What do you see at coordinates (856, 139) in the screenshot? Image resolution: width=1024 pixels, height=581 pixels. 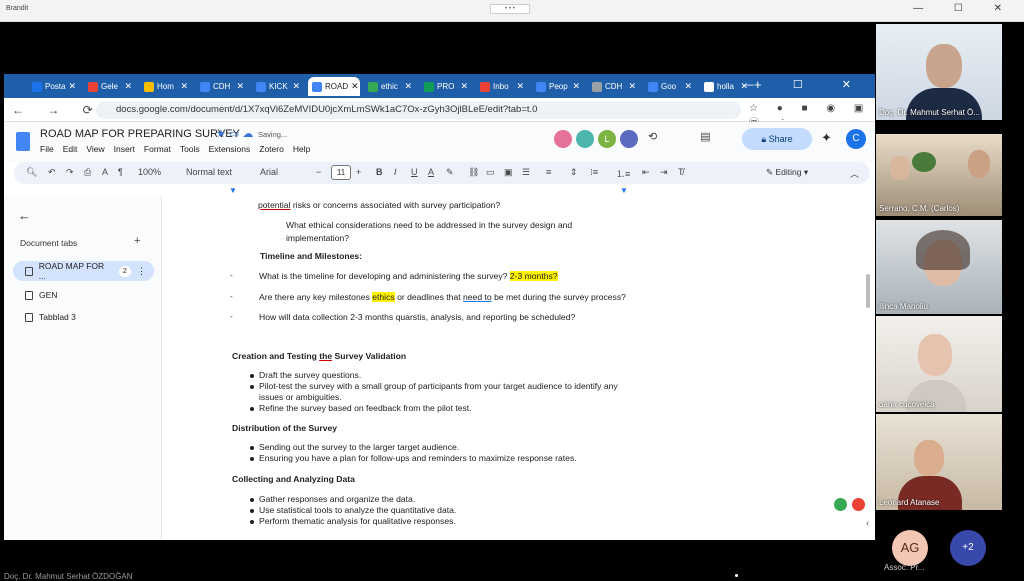 I see `account-avatar: C` at bounding box center [856, 139].